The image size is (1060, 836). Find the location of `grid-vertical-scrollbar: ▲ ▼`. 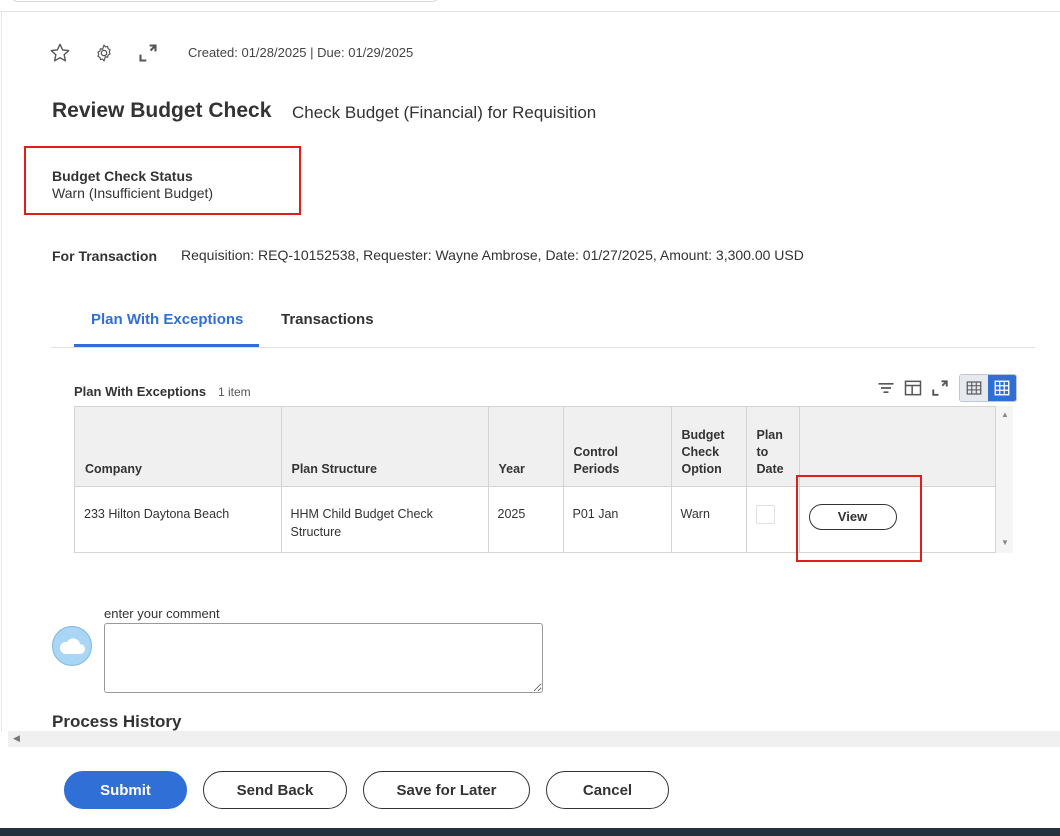

grid-vertical-scrollbar: ▲ ▼ is located at coordinates (1004, 479).